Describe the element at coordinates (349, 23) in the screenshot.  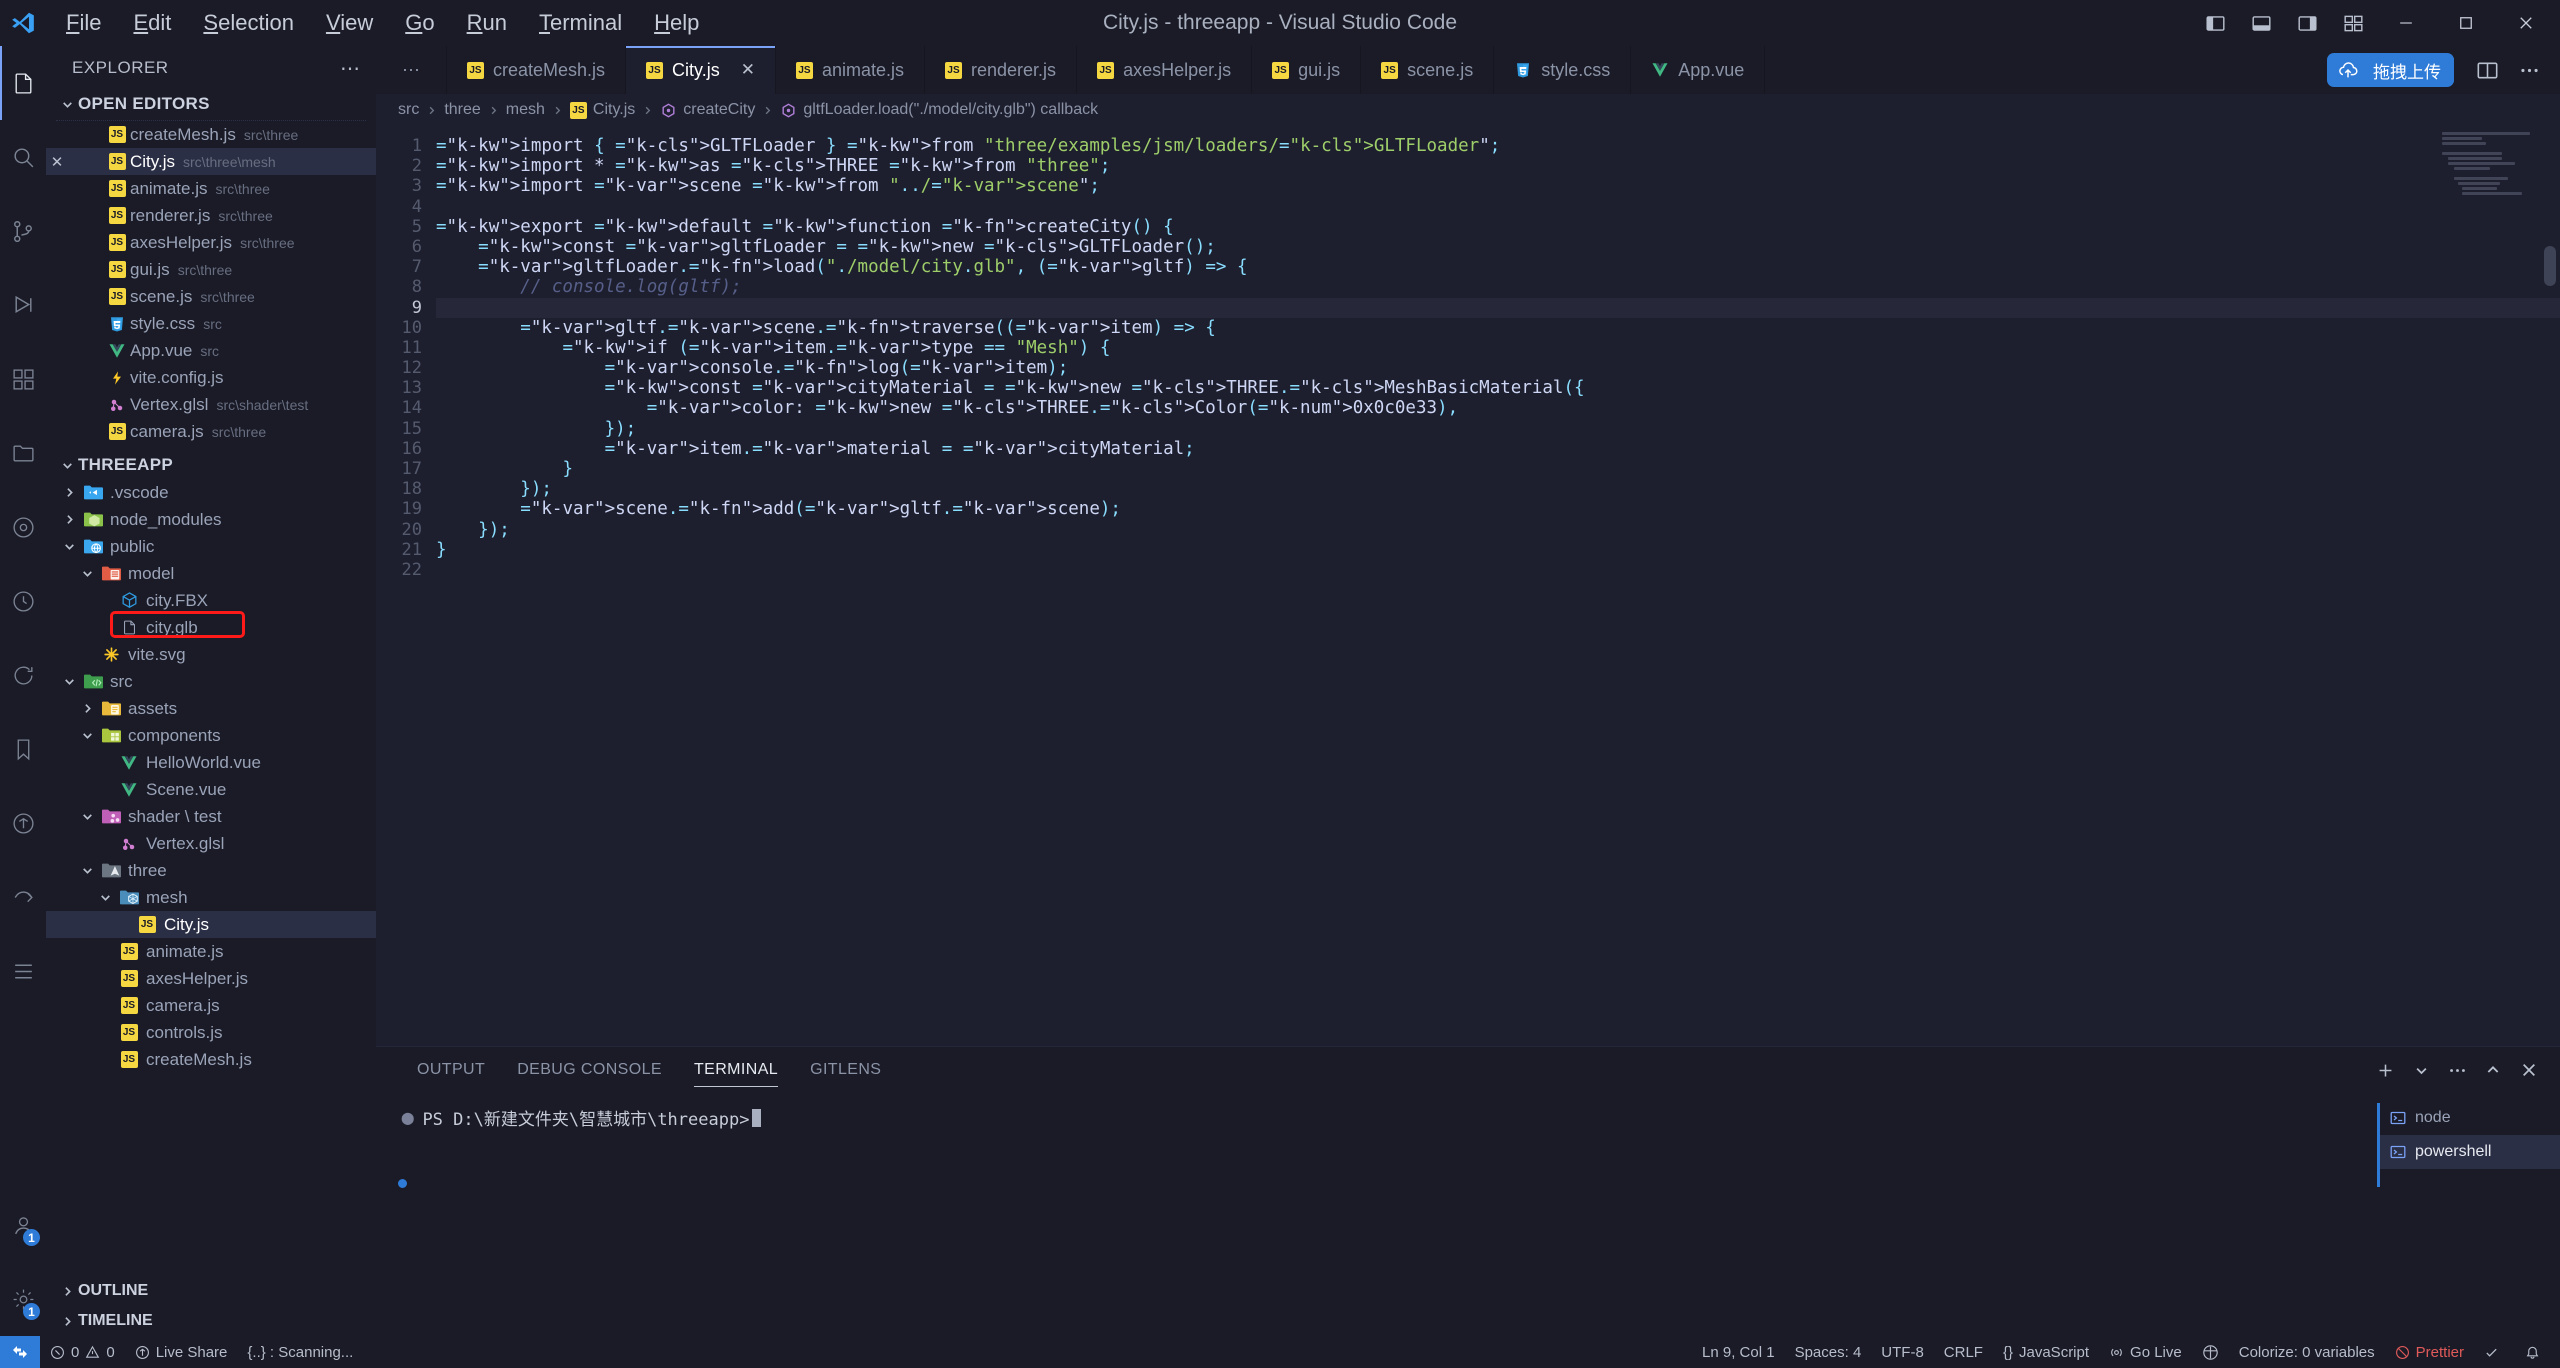
I see `menu-view: View` at that location.